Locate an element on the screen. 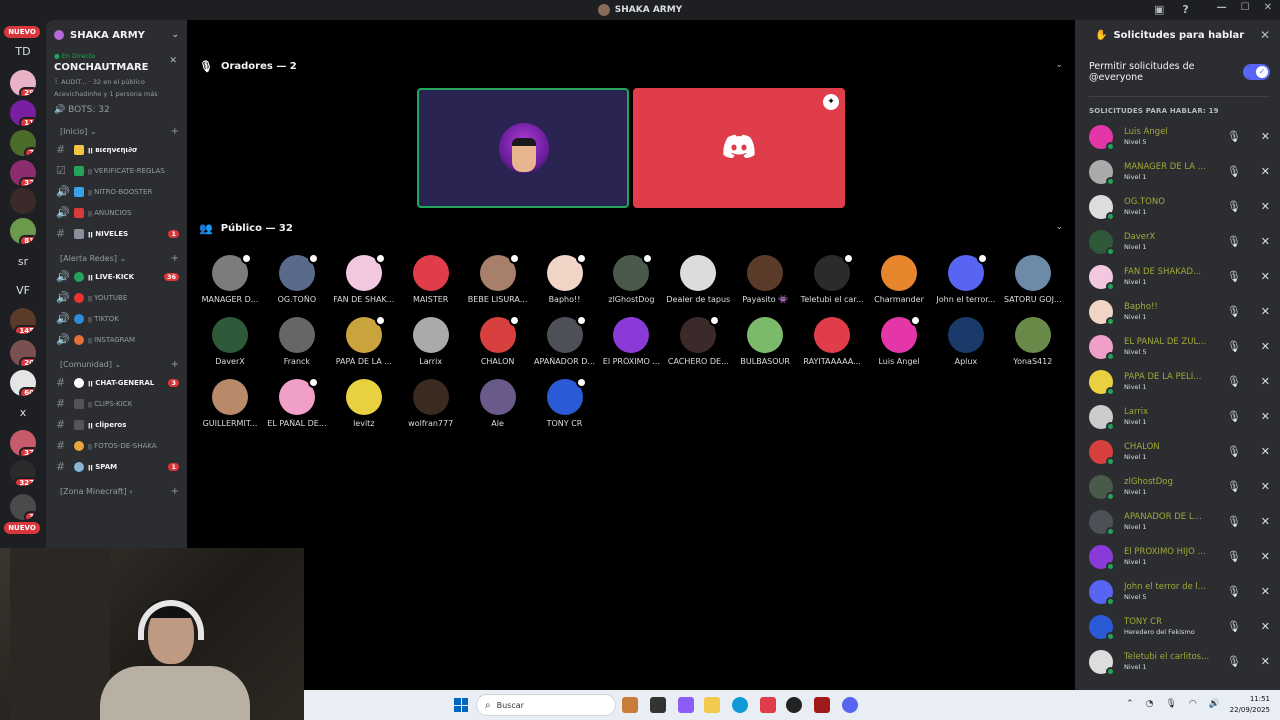 Image resolution: width=1280 pixels, height=720 pixels. dota-icon is located at coordinates (822, 705).